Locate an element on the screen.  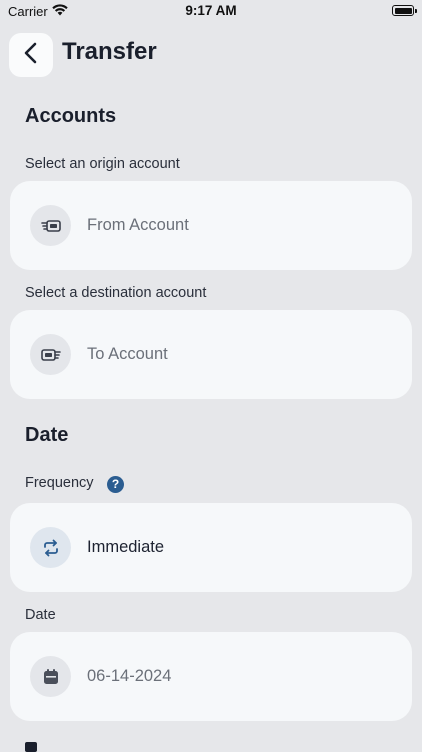
destination-account-label: Select a destination account is located at coordinates (116, 293).